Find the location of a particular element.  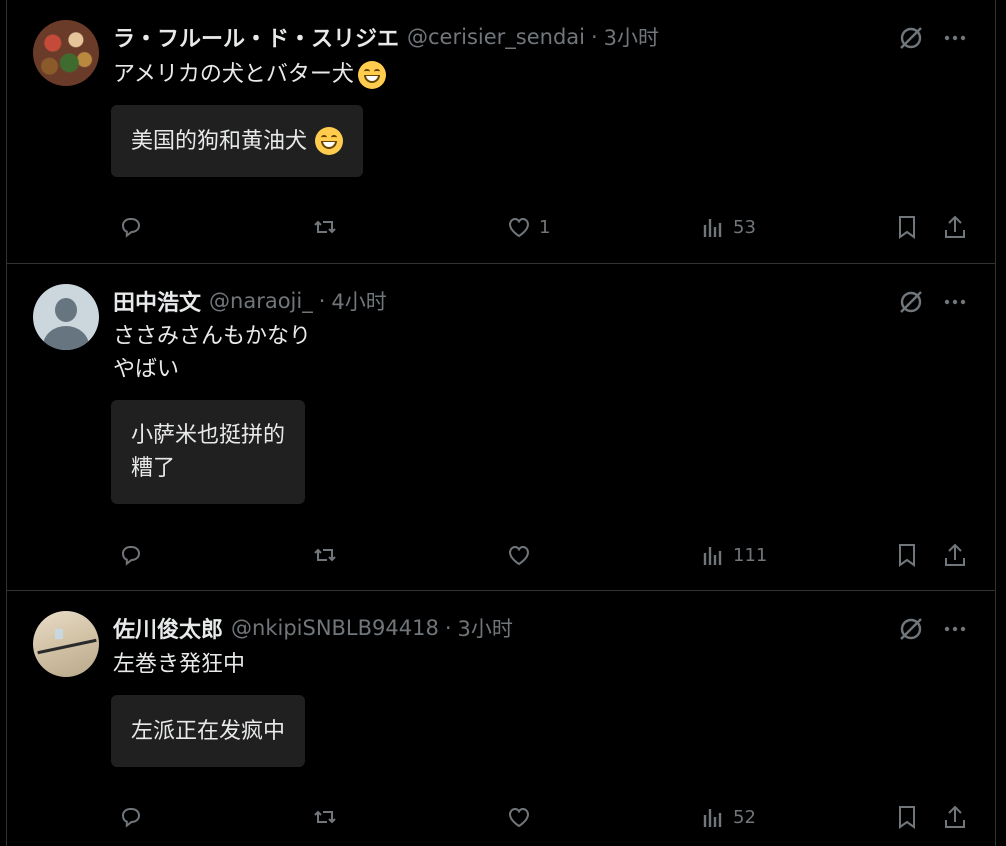

translation-text: 小萨米也挺拼的 糟了 is located at coordinates (208, 452).